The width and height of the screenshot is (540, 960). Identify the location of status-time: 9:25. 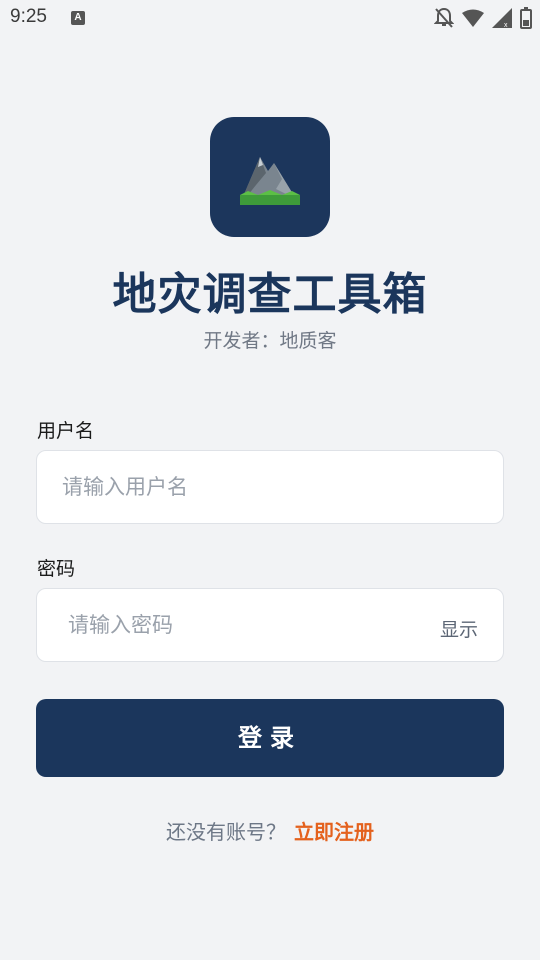
(28, 16).